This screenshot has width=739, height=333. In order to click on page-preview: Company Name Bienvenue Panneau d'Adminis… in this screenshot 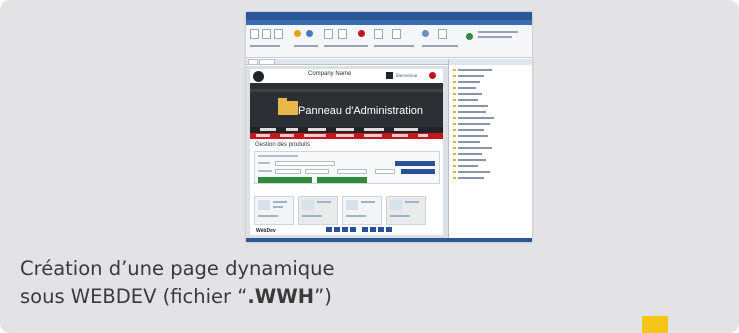, I will do `click(346, 152)`.